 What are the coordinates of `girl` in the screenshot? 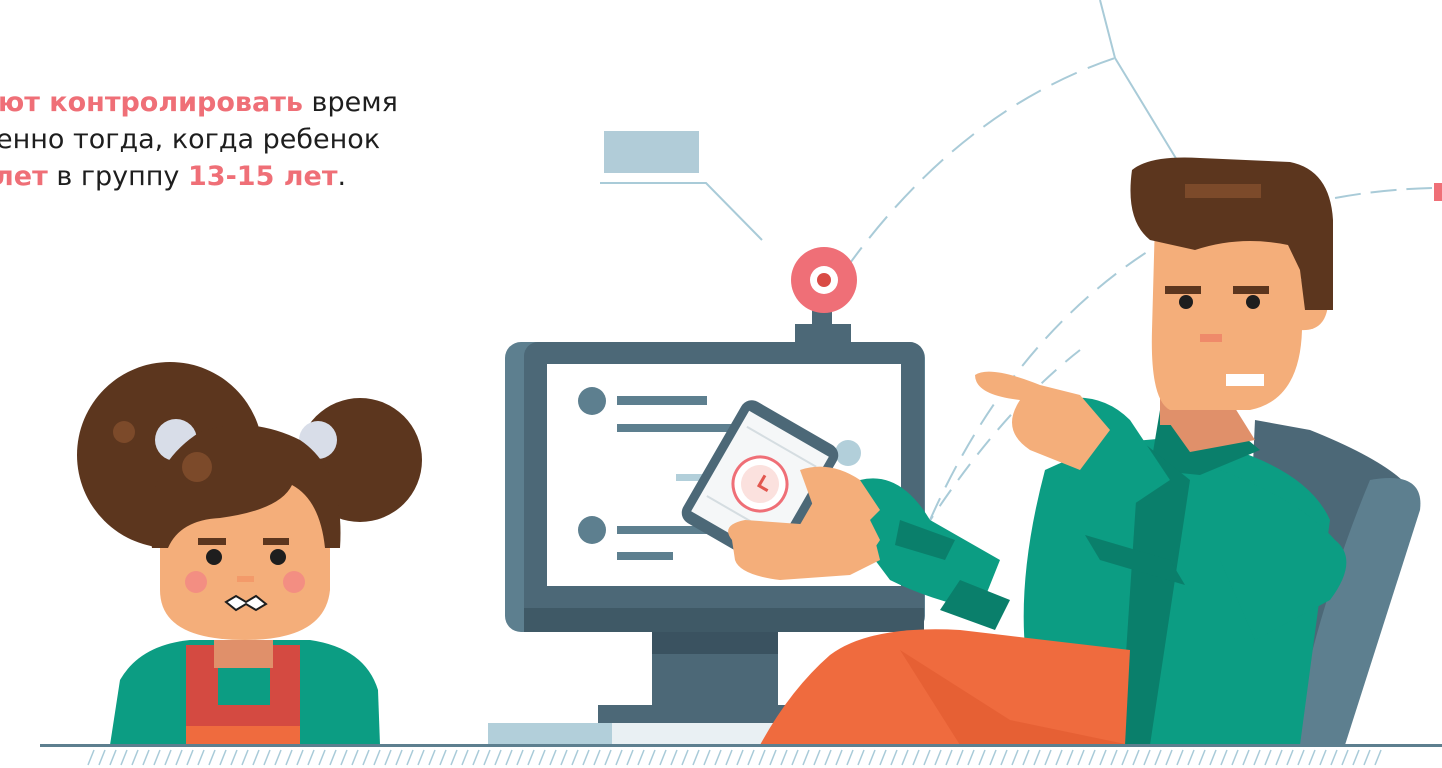 It's located at (249, 553).